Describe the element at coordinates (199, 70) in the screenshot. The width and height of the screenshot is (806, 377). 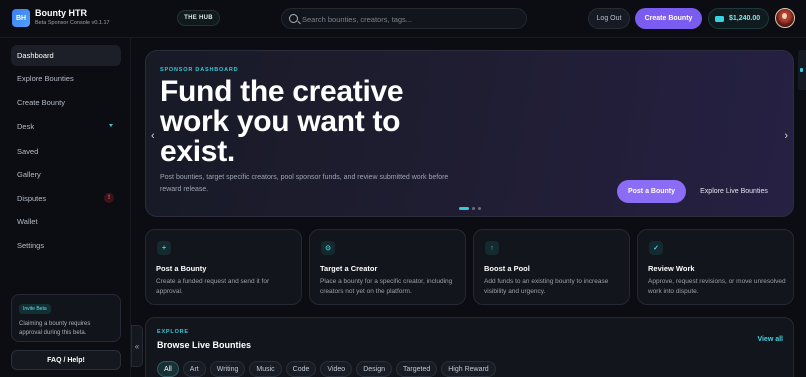
I see `hero-kicker: SPONSOR DASHBOARD` at that location.